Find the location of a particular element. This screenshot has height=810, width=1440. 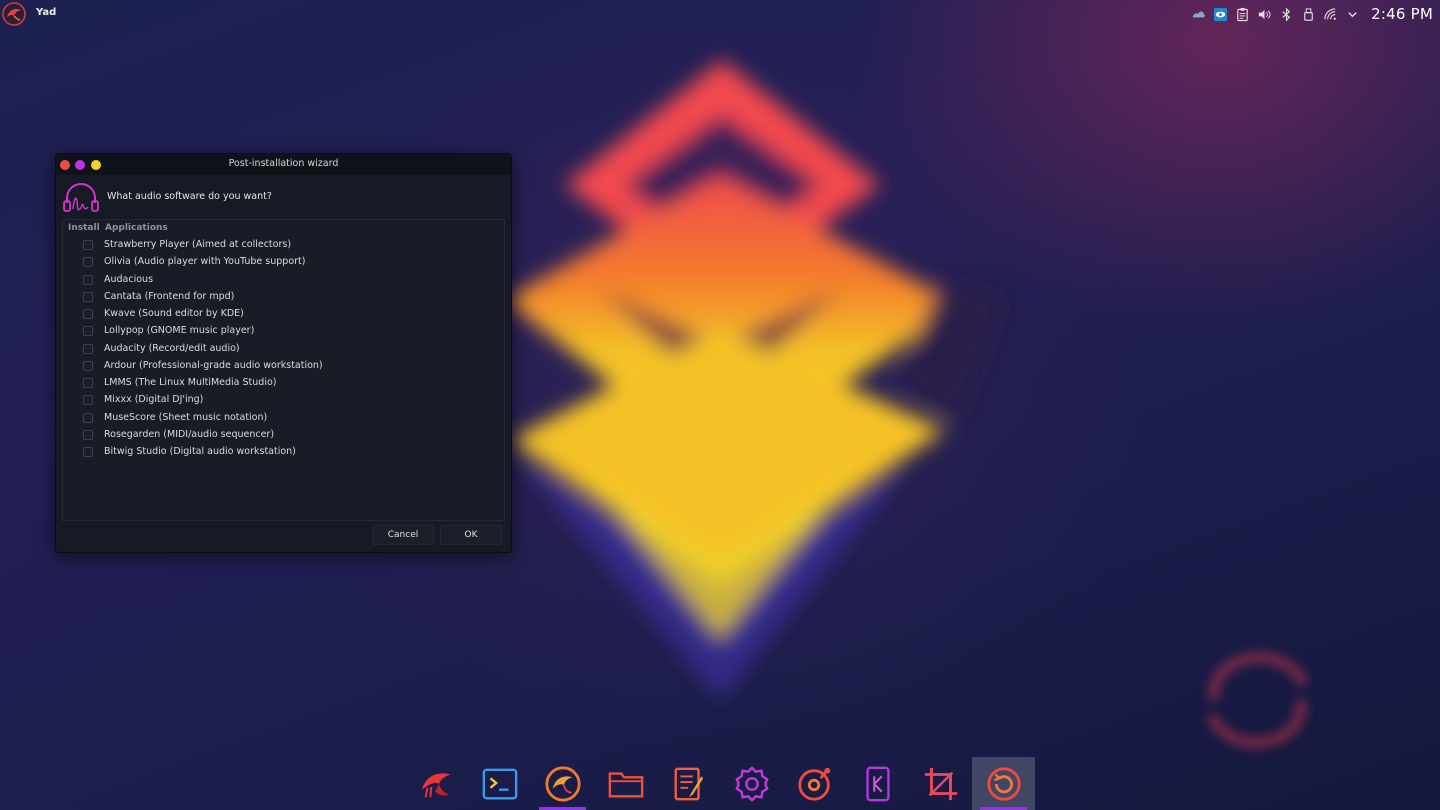

wifi-icon is located at coordinates (1330, 14).